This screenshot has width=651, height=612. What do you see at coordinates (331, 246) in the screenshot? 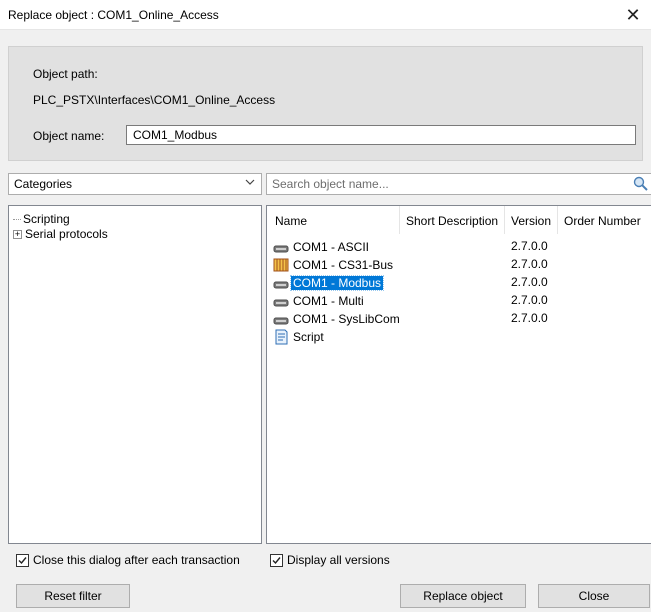
I see `row-name: COM1 - ASCII` at bounding box center [331, 246].